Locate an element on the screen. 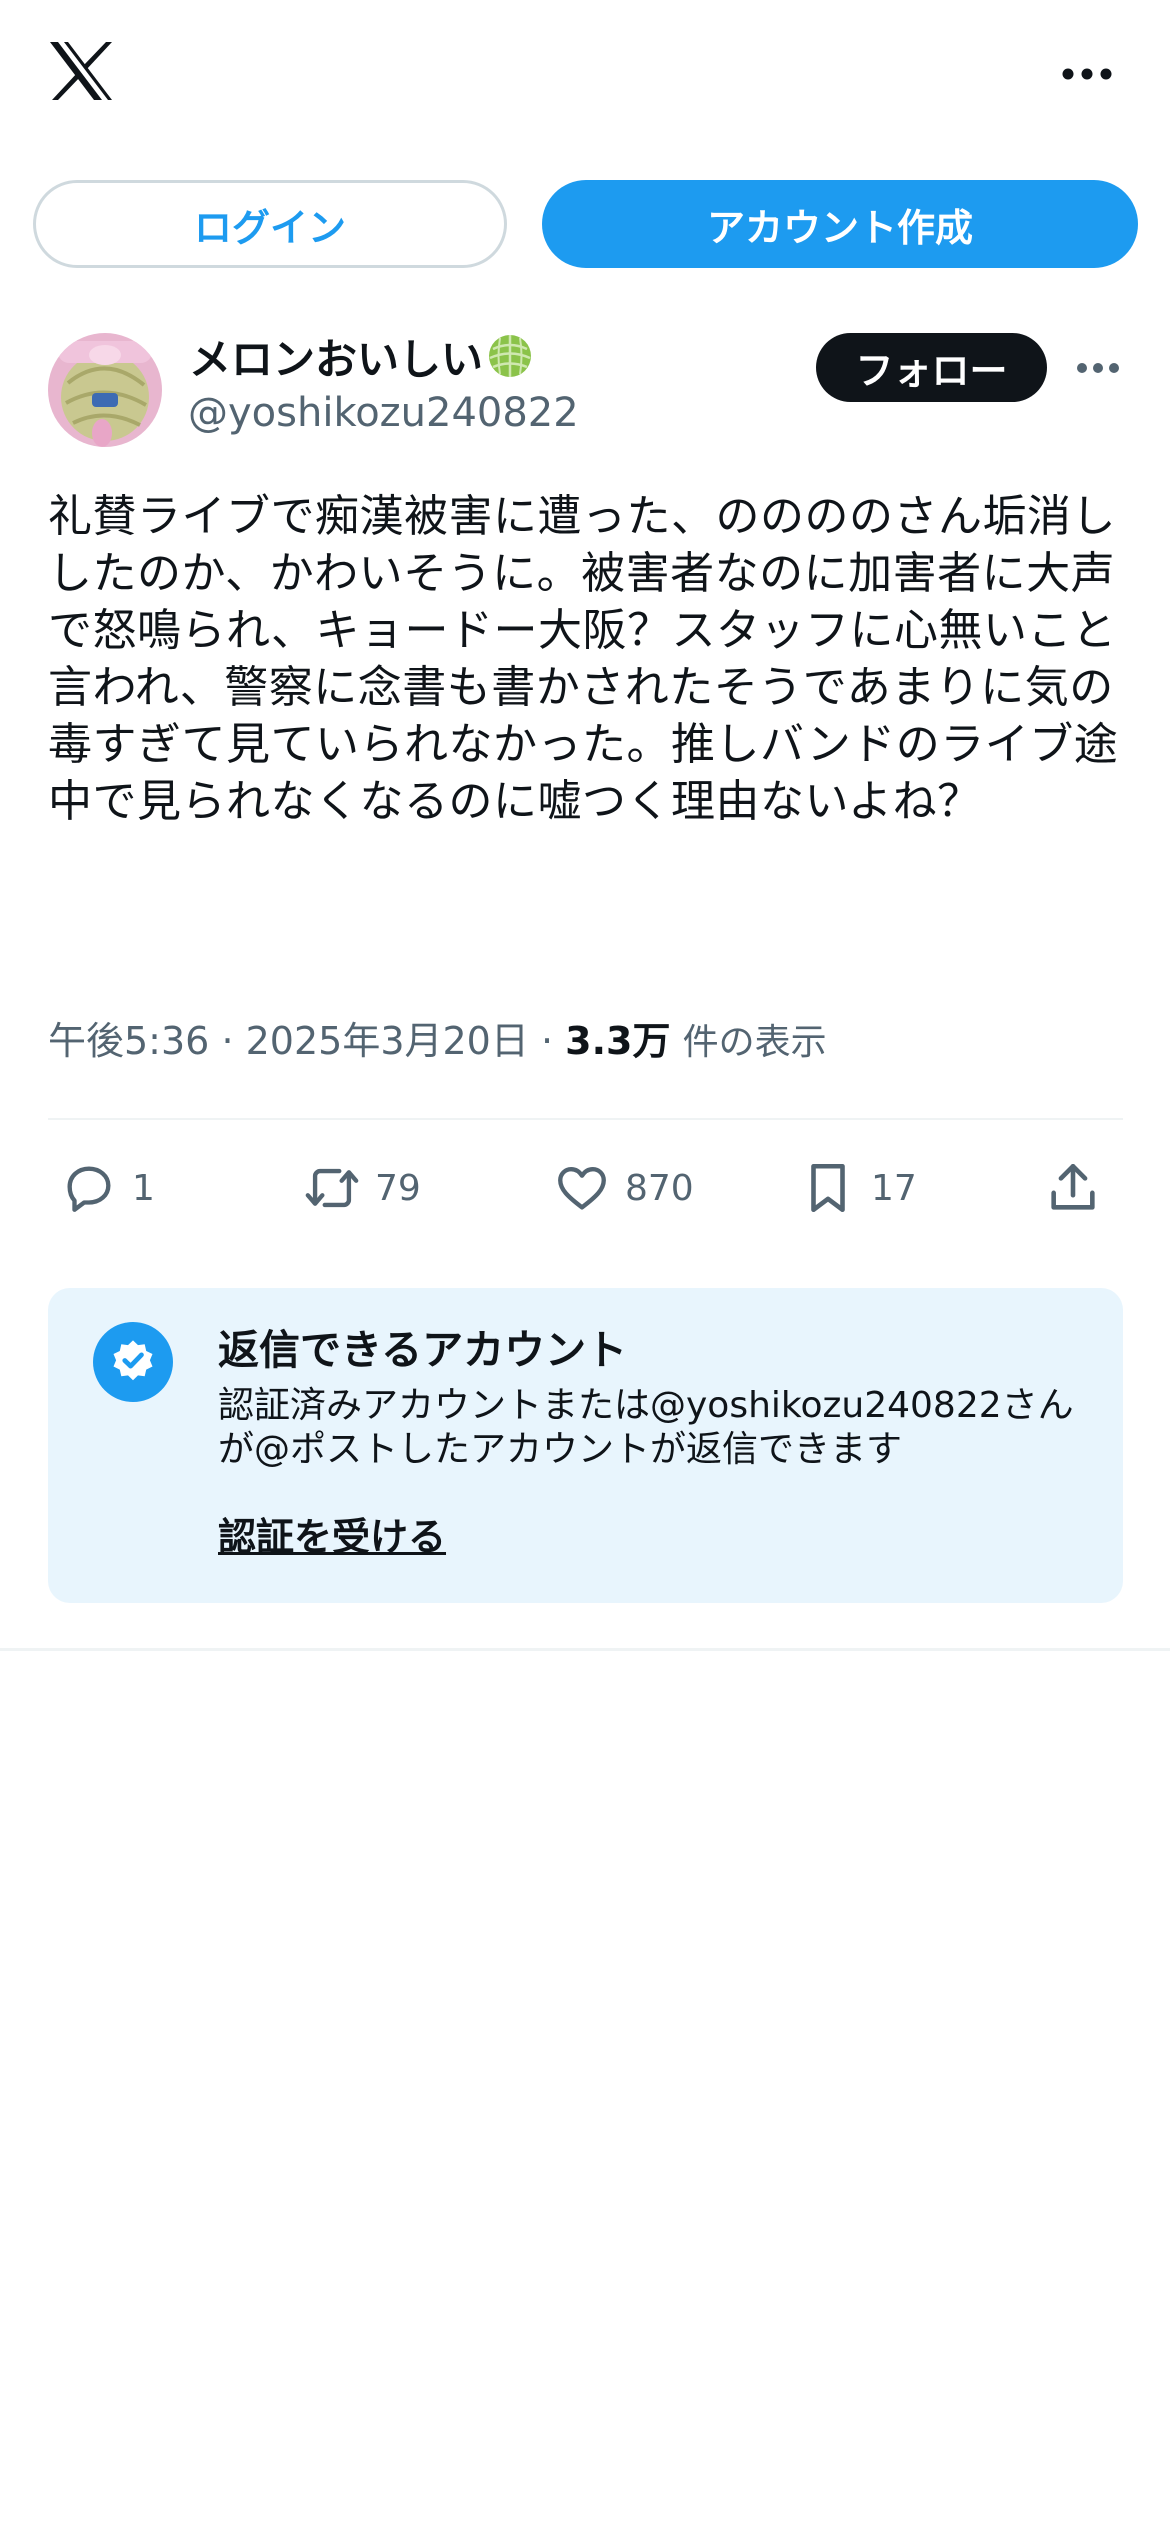 Image resolution: width=1170 pixels, height=2532 pixels. like-button: 870 is located at coordinates (623, 1188).